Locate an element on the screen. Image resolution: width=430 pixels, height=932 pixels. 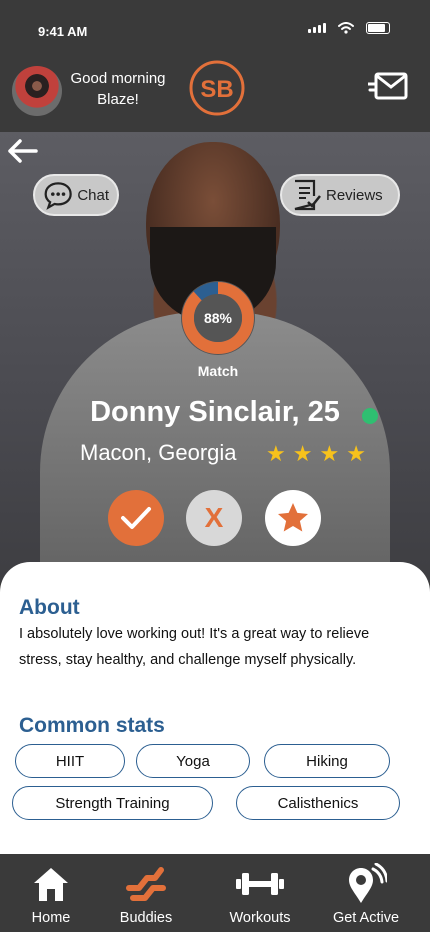
bottom-tab-bar: Home Buddies Workouts Get Active is located at coordinates (215, 893).